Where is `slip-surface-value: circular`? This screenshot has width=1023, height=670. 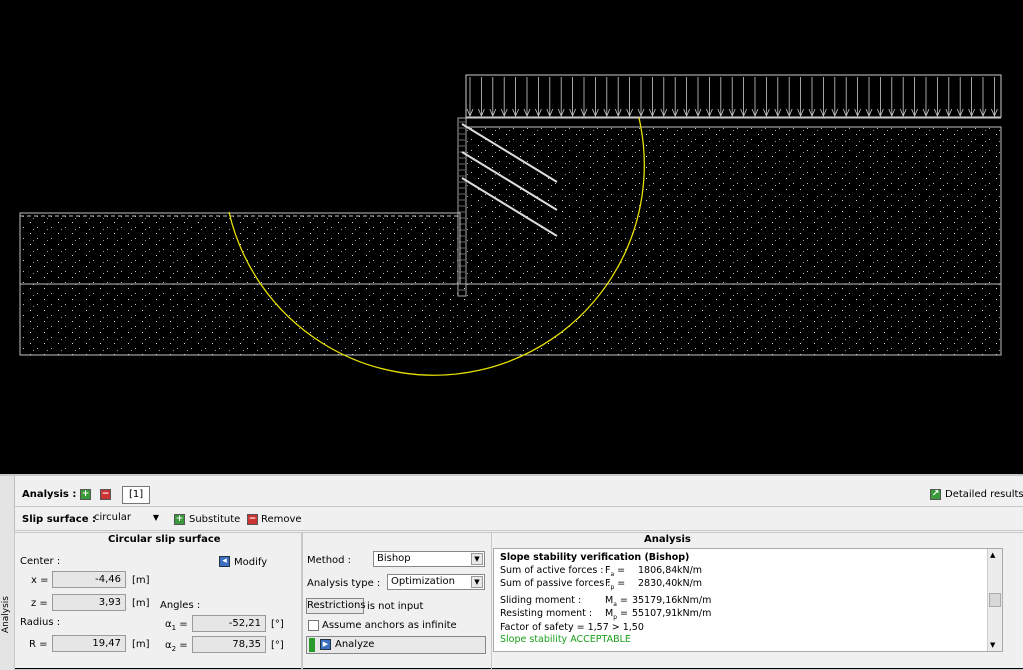
slip-surface-value: circular is located at coordinates (113, 517).